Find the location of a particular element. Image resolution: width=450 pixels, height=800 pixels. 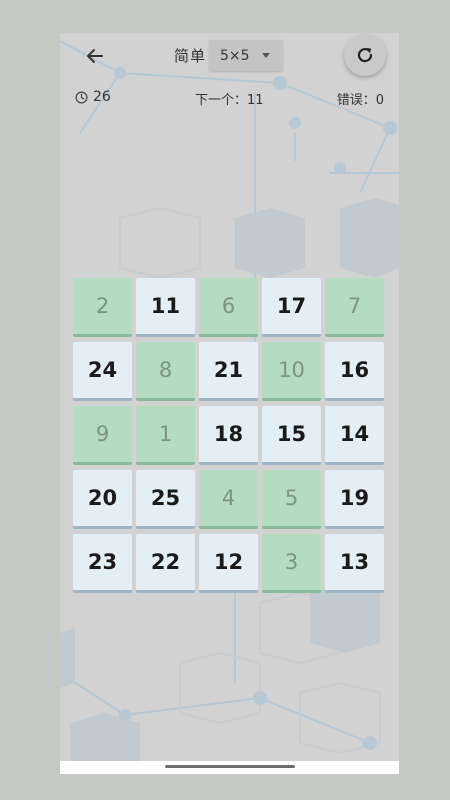

clock-icon is located at coordinates (81, 97).